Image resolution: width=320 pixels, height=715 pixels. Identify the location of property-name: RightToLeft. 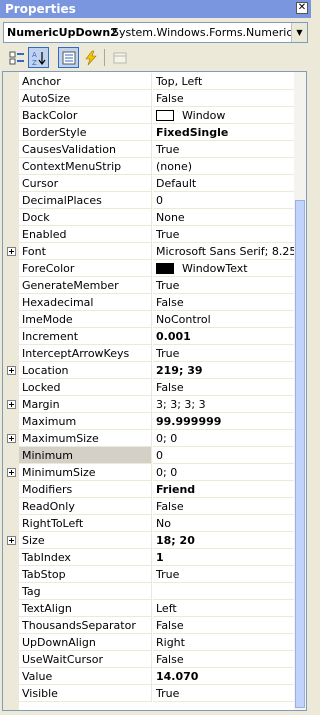
(85, 523).